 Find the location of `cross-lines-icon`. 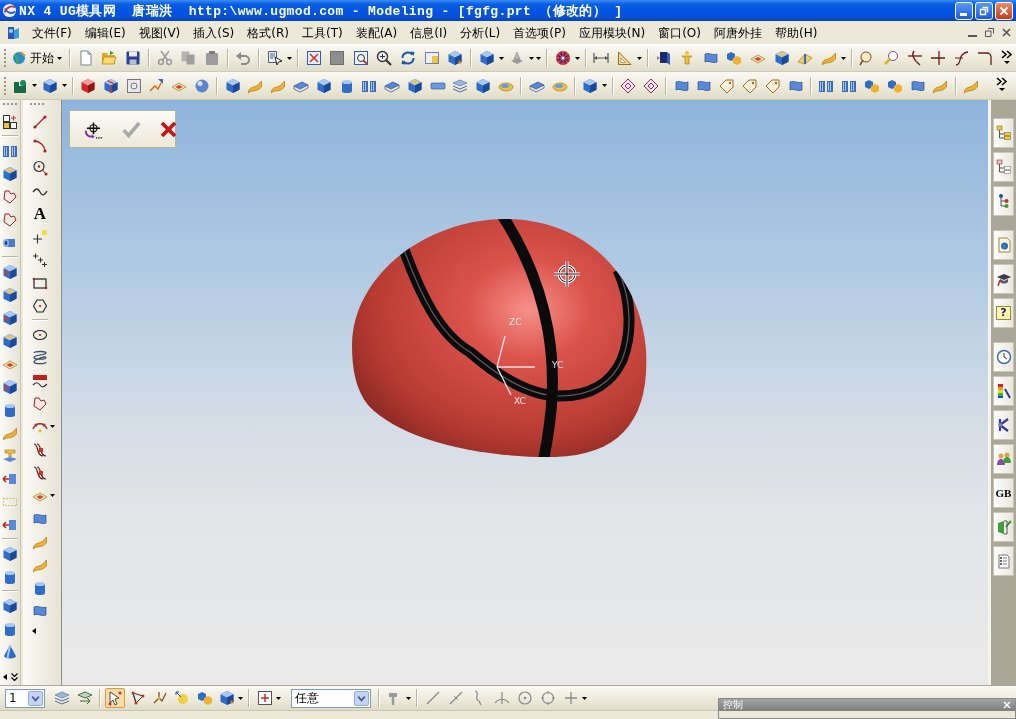

cross-lines-icon is located at coordinates (938, 58).